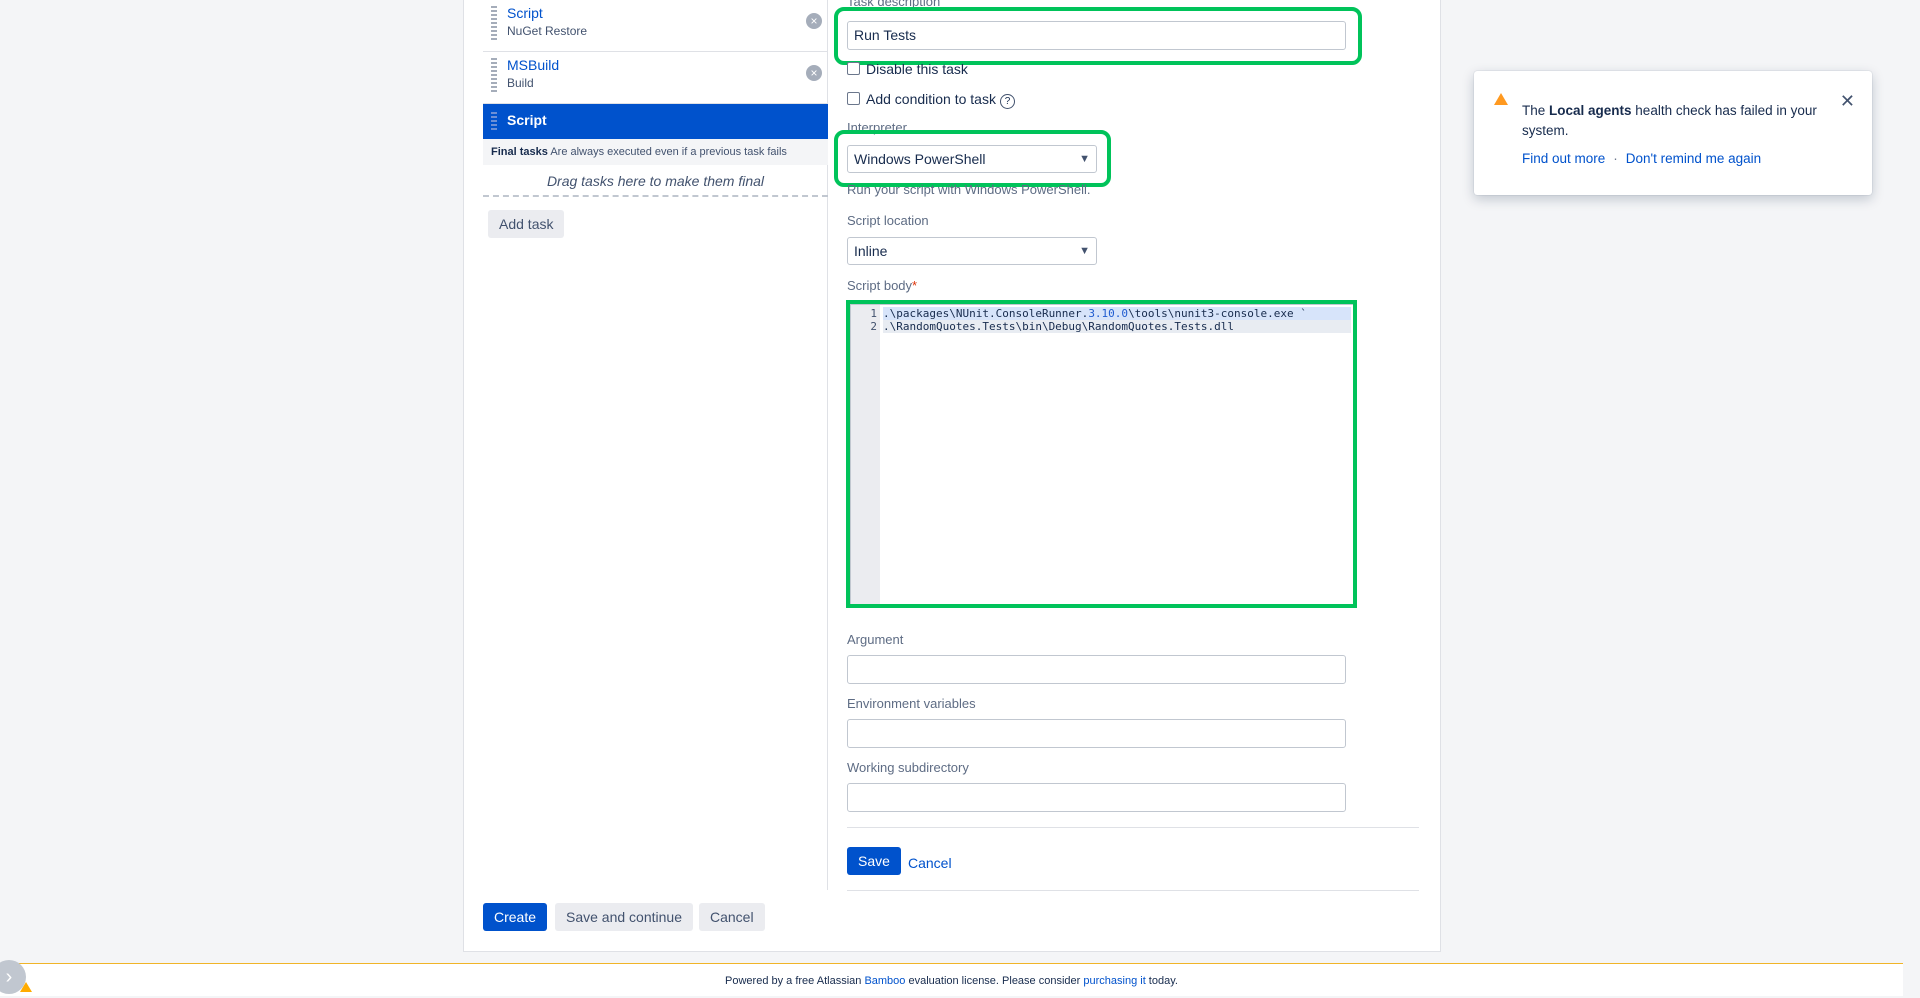 The width and height of the screenshot is (1920, 998). Describe the element at coordinates (655, 78) in the screenshot. I see `task-item-msbuild: MSBuild Build ×` at that location.